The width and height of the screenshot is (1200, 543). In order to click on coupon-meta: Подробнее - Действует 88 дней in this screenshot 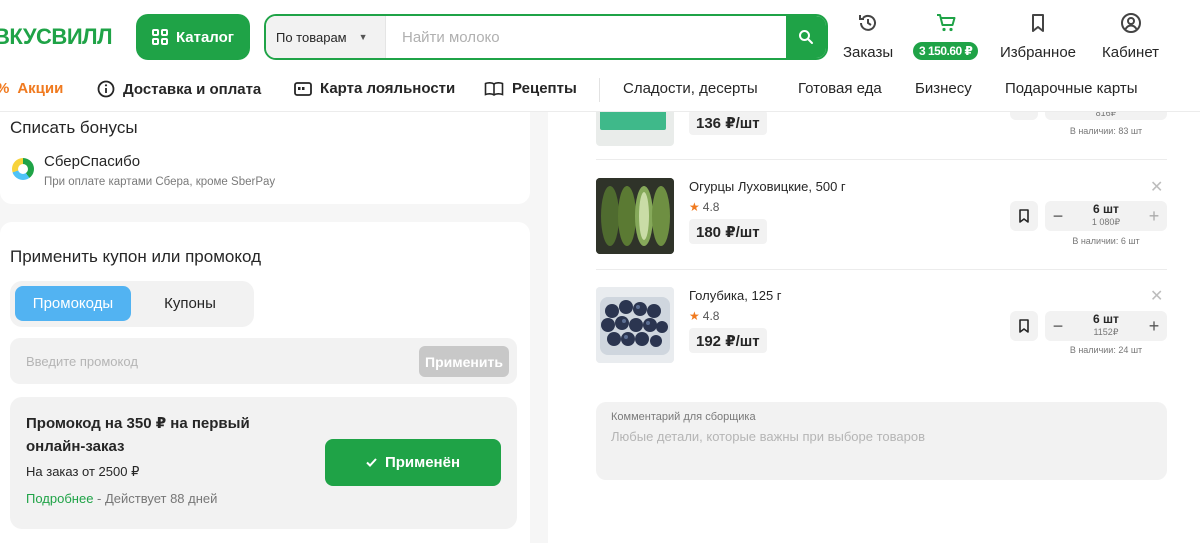, I will do `click(121, 498)`.